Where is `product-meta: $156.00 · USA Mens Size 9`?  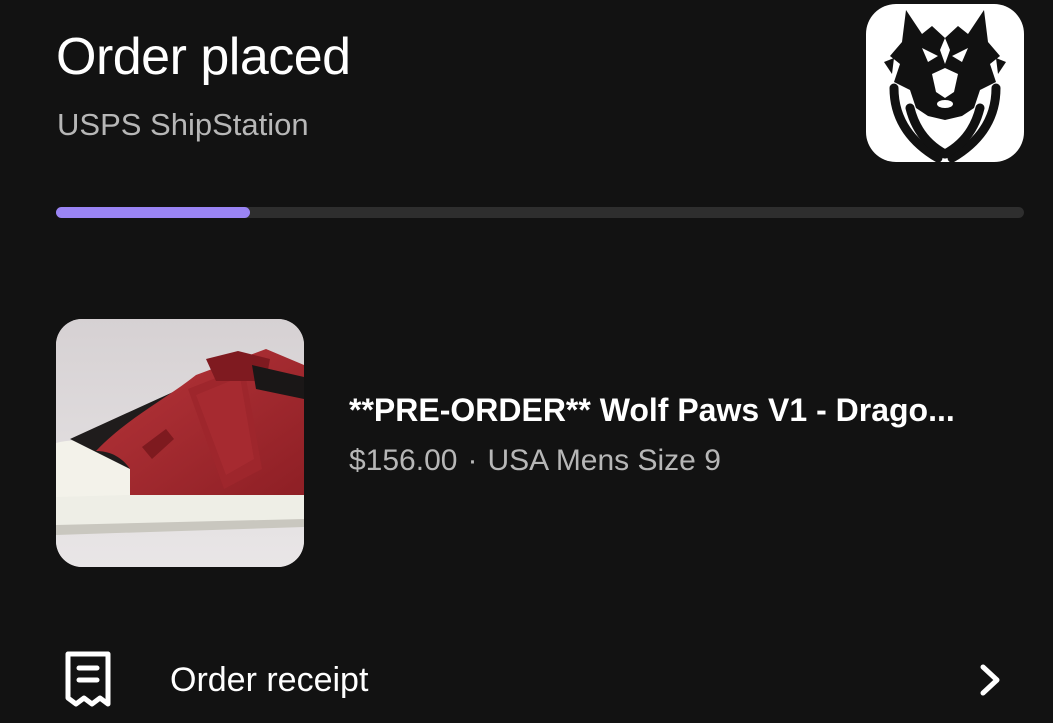
product-meta: $156.00 · USA Mens Size 9 is located at coordinates (535, 461).